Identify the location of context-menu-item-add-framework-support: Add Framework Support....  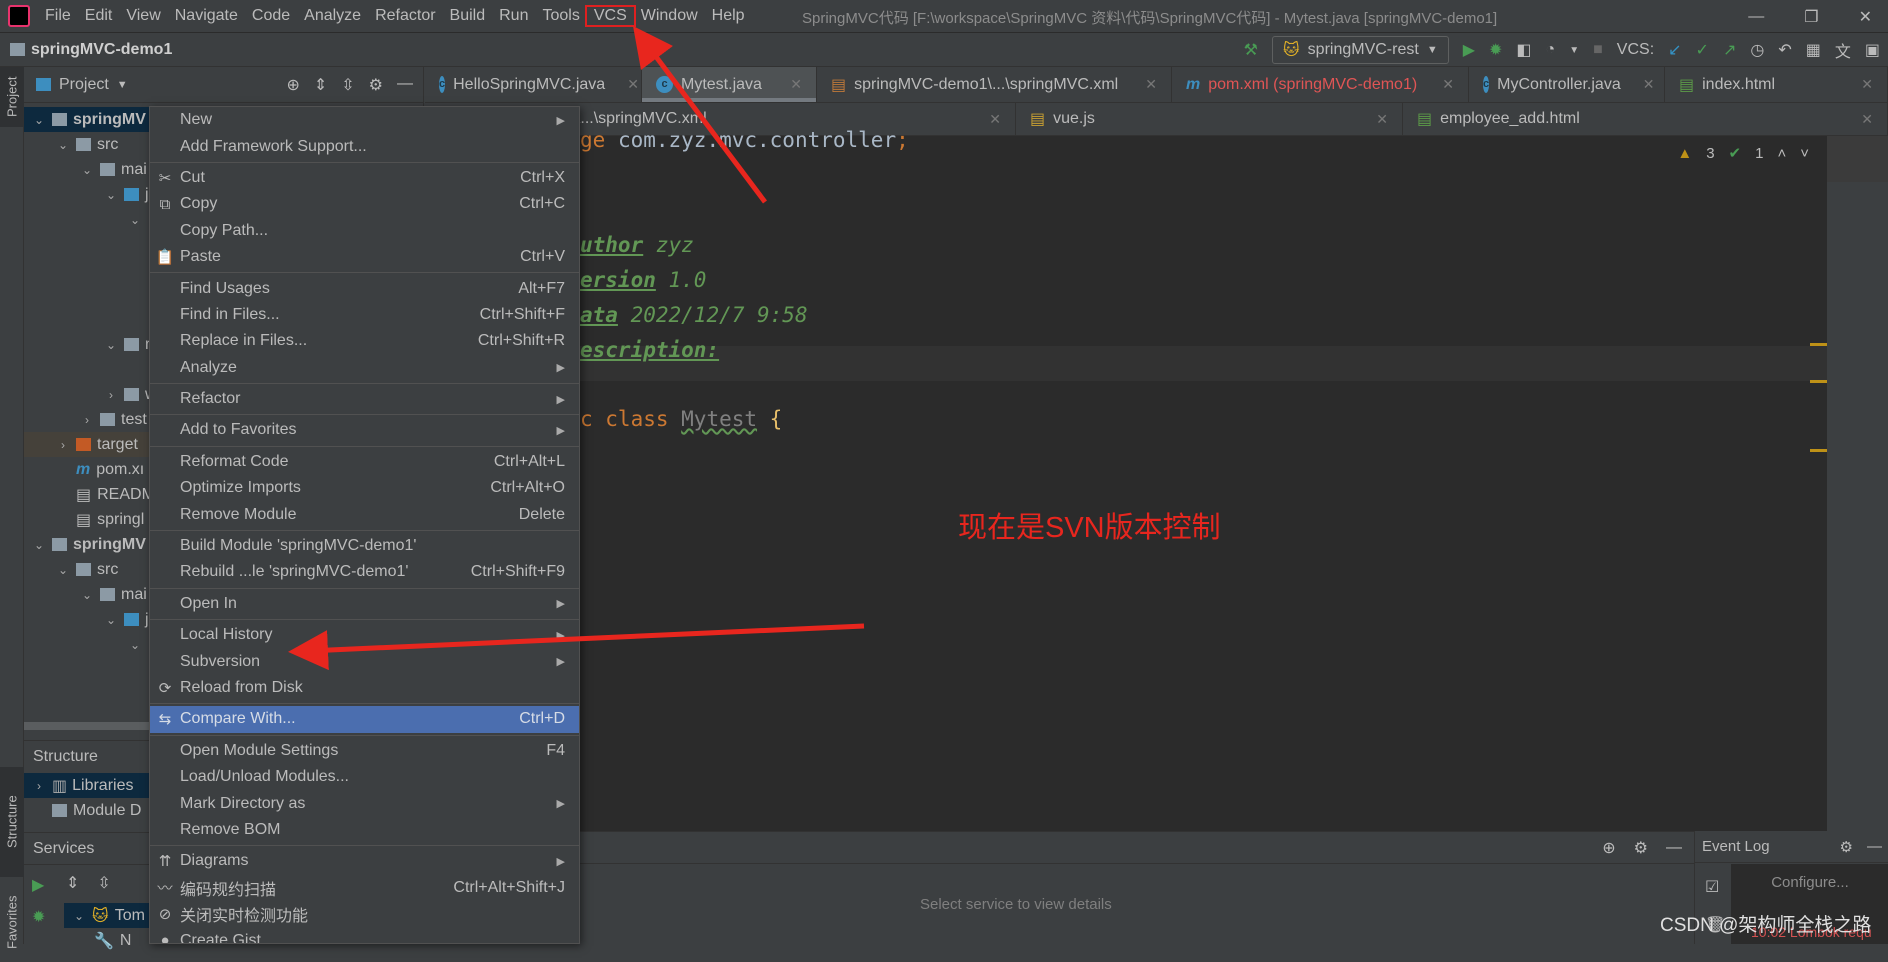
(364, 146).